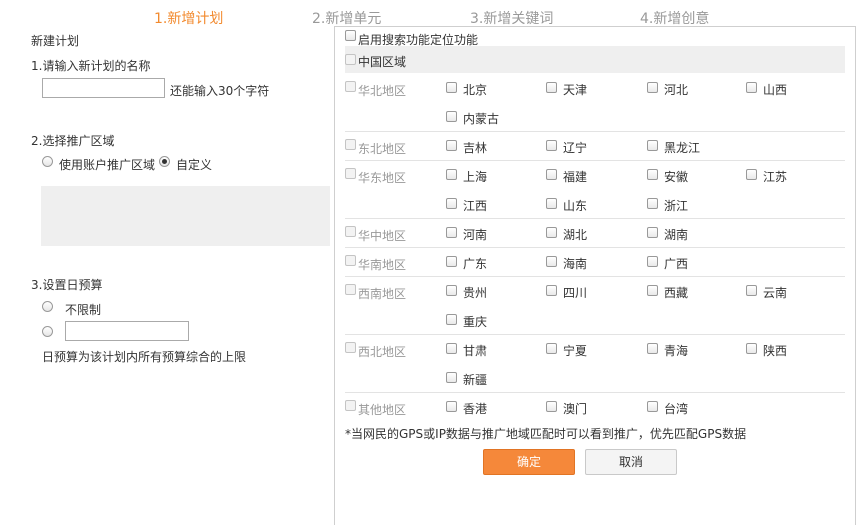  What do you see at coordinates (350, 35) in the screenshot?
I see `search-location-checkbox` at bounding box center [350, 35].